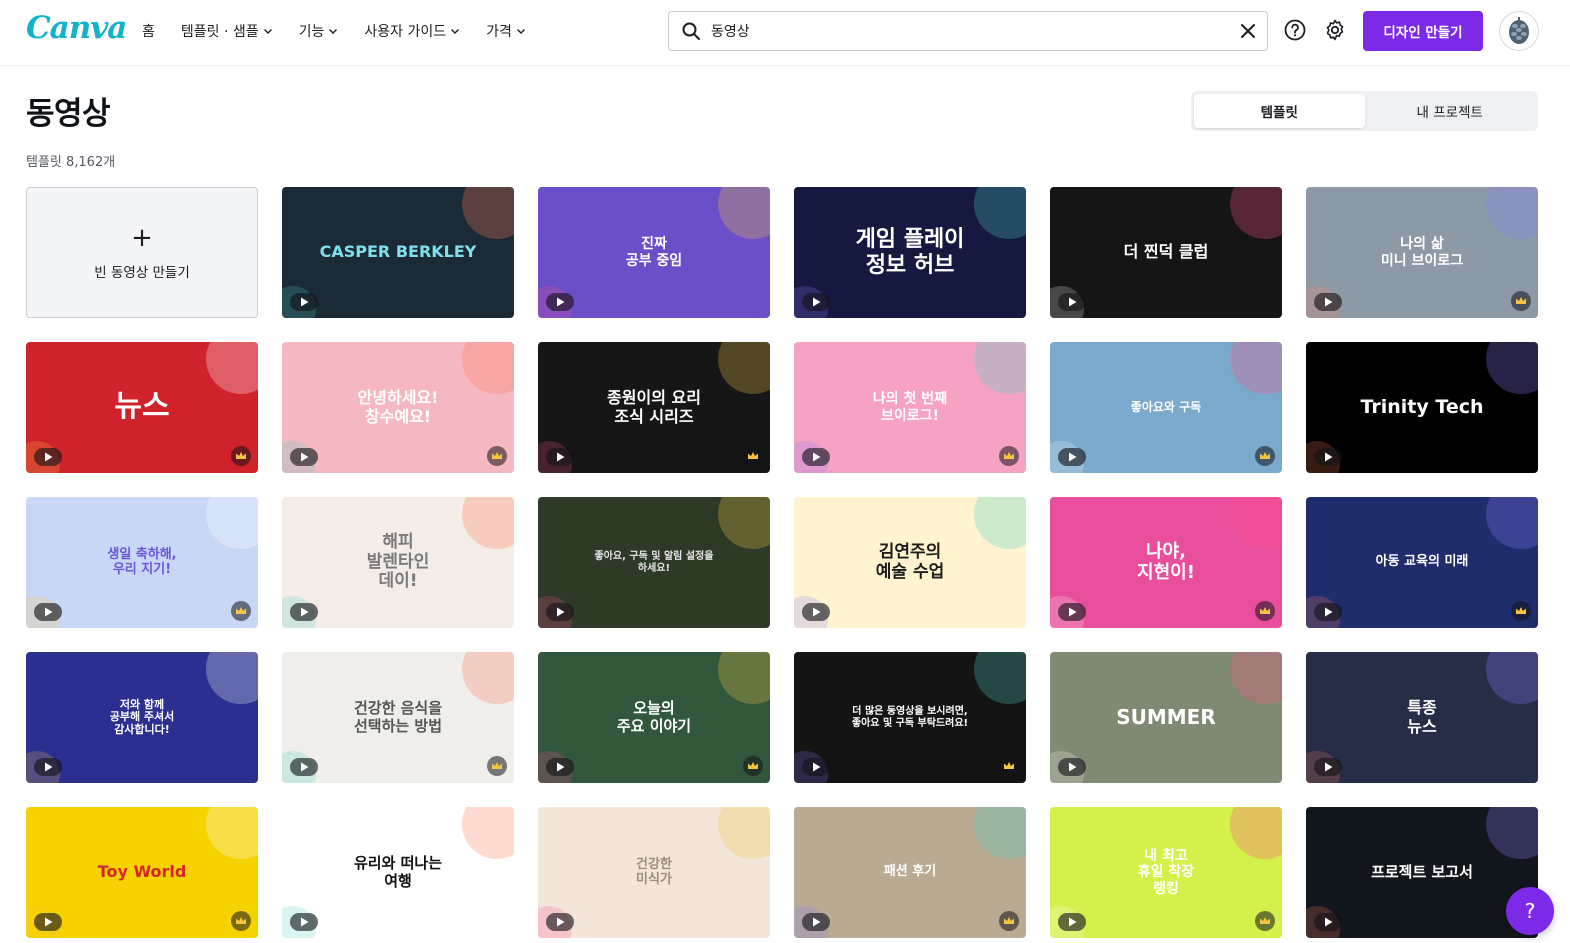 The height and width of the screenshot is (943, 1570). I want to click on nav-item: 기능, so click(319, 31).